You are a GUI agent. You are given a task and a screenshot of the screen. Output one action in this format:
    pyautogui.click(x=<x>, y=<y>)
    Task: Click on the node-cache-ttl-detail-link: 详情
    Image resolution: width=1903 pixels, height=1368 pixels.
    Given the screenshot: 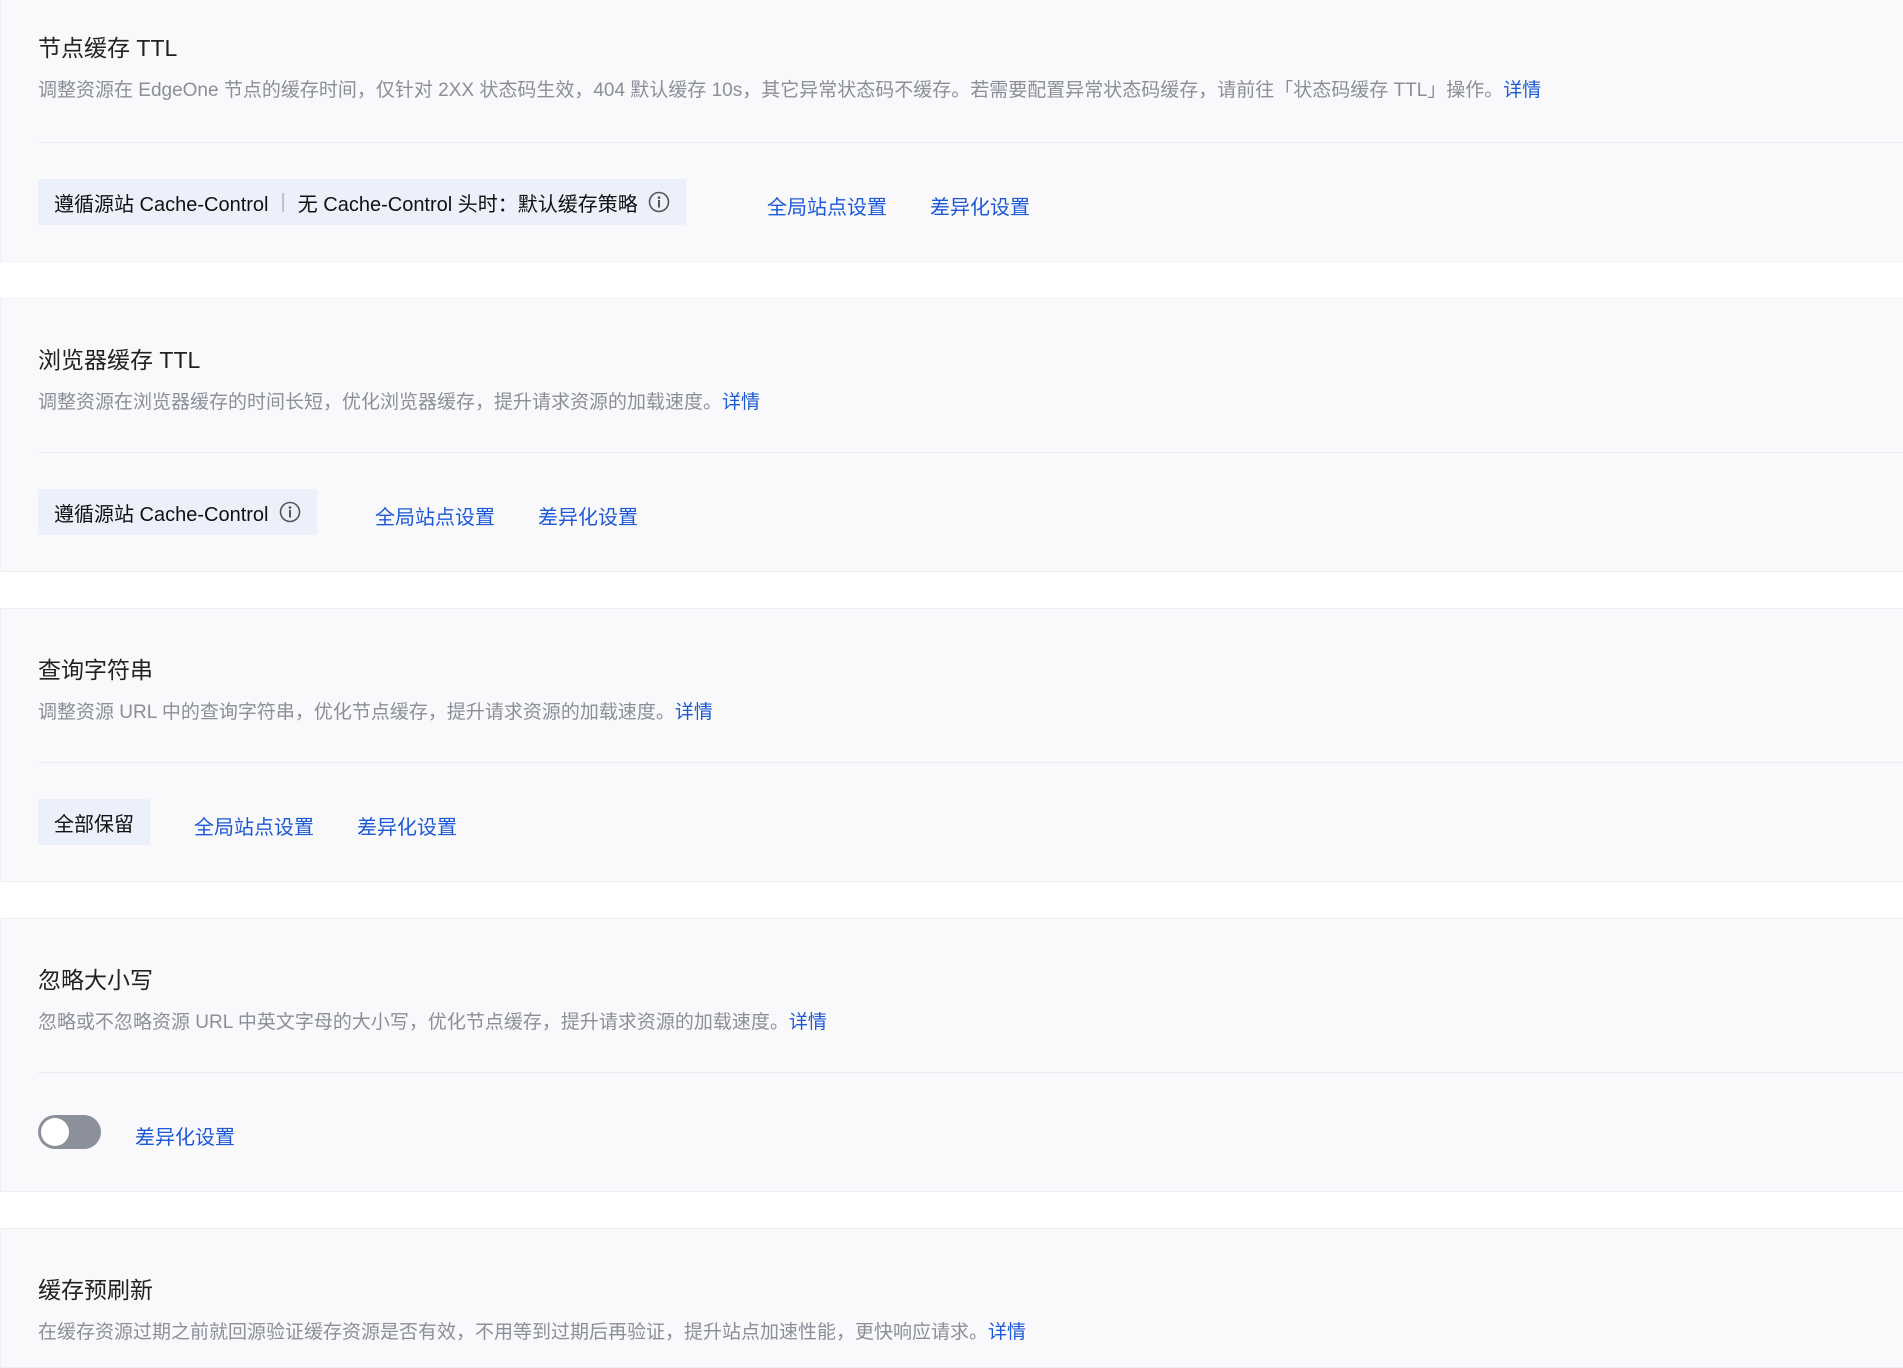 What is the action you would take?
    pyautogui.click(x=1522, y=90)
    